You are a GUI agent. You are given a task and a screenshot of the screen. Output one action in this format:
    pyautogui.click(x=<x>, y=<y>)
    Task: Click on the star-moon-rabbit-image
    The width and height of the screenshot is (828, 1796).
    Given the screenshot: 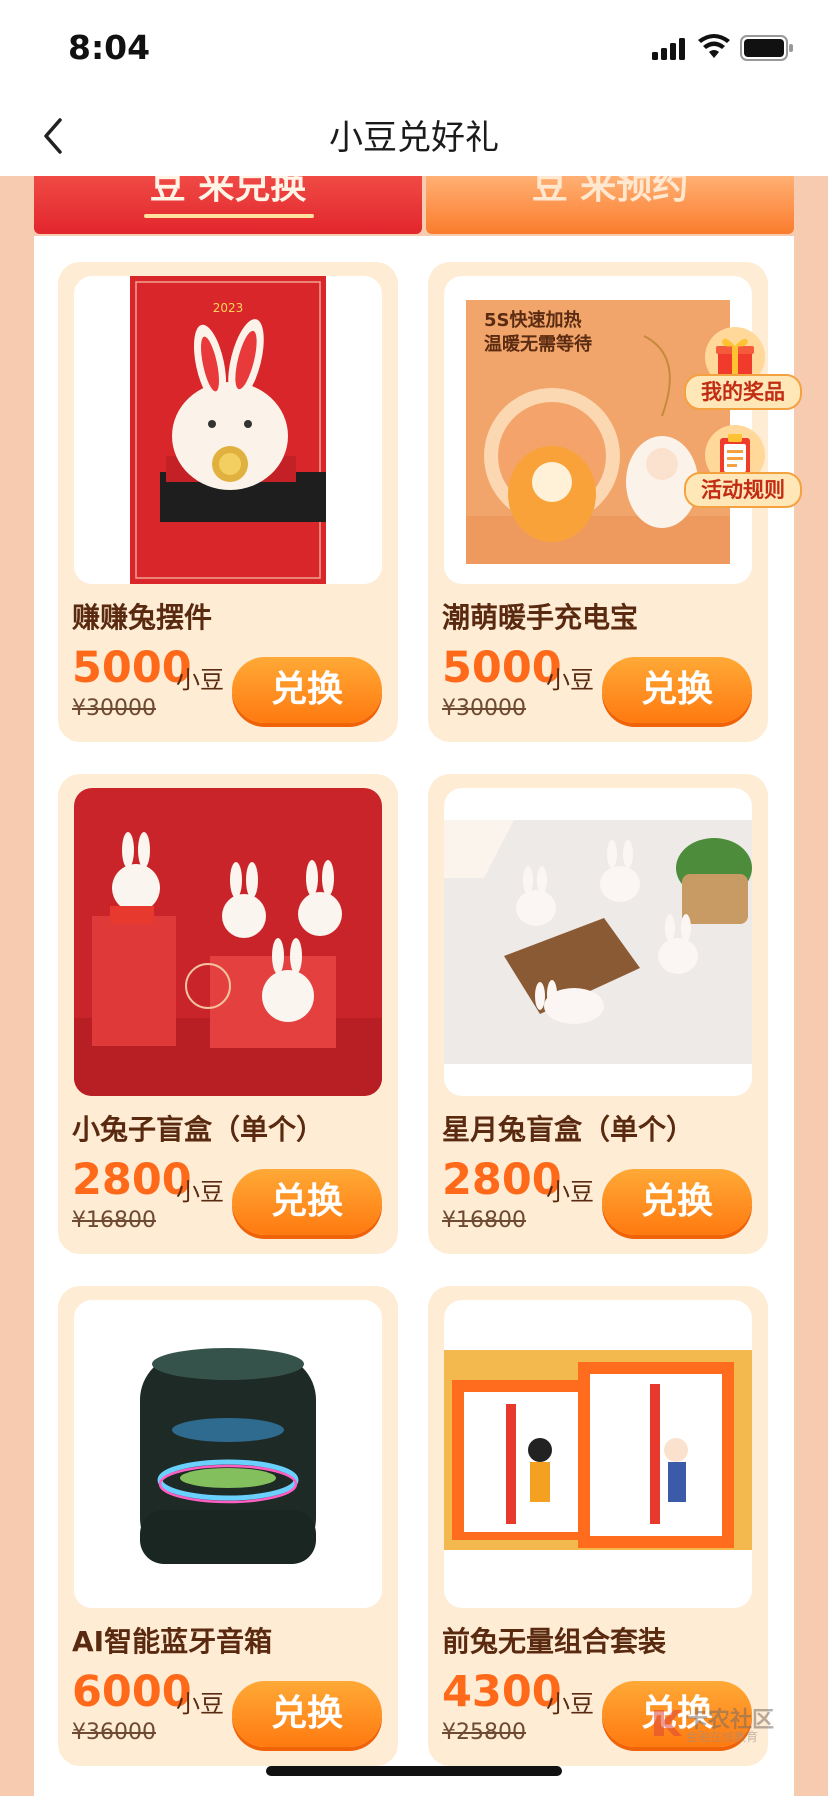 What is the action you would take?
    pyautogui.click(x=598, y=942)
    